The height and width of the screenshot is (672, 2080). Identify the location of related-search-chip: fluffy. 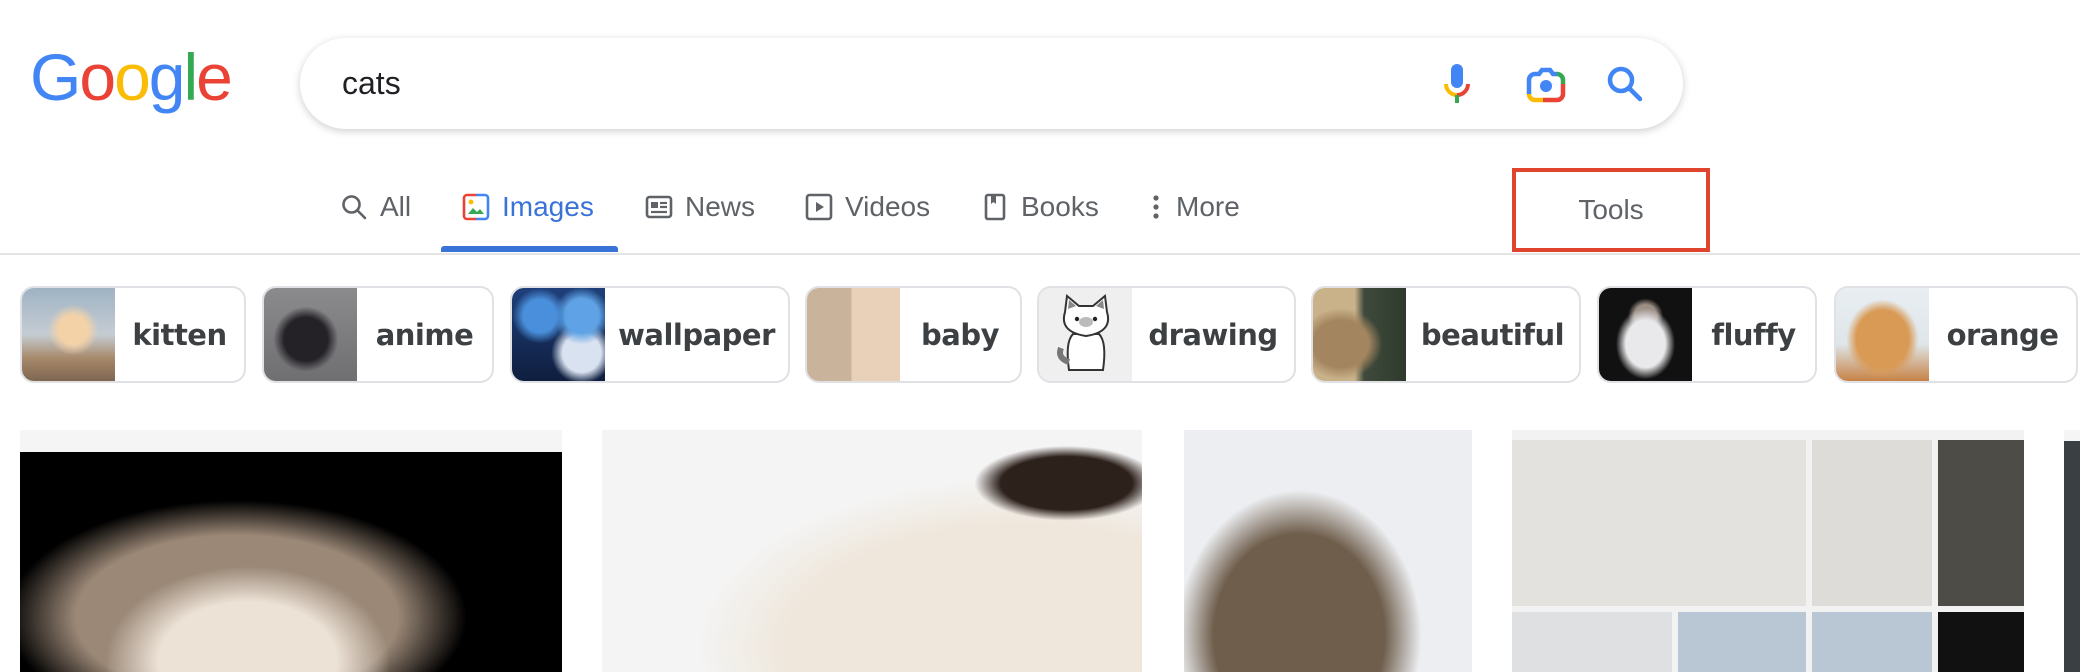
(1707, 334).